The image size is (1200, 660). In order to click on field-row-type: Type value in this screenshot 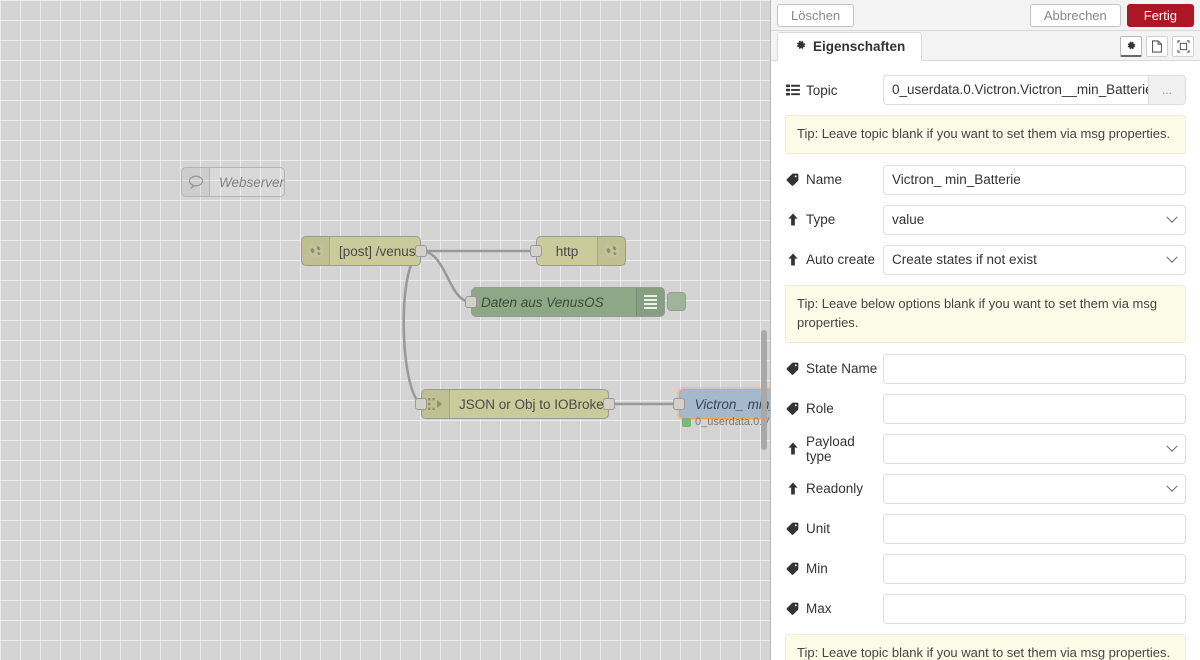, I will do `click(985, 219)`.